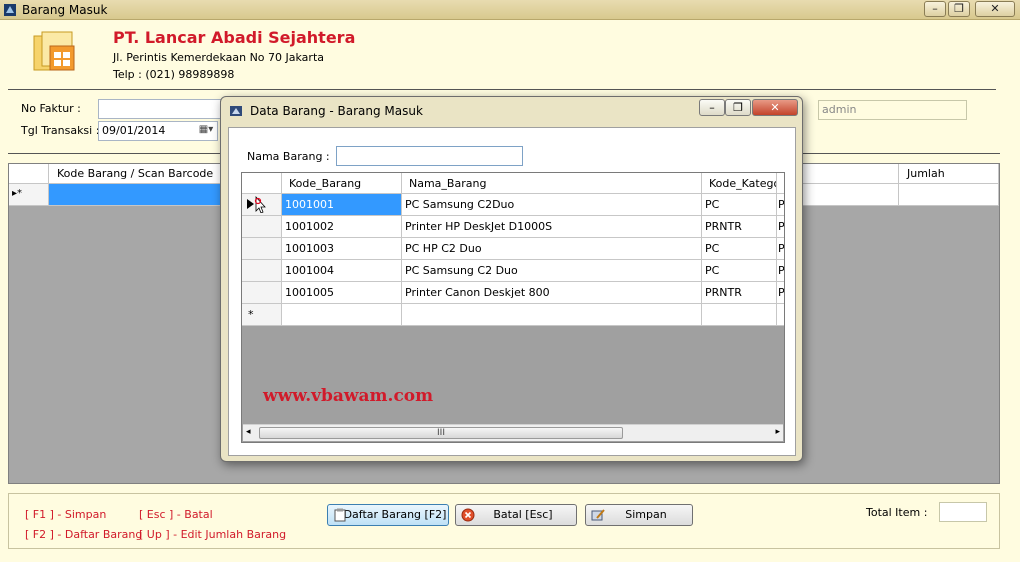 This screenshot has width=1020, height=562. I want to click on kode-barang-cell, so click(135, 195).